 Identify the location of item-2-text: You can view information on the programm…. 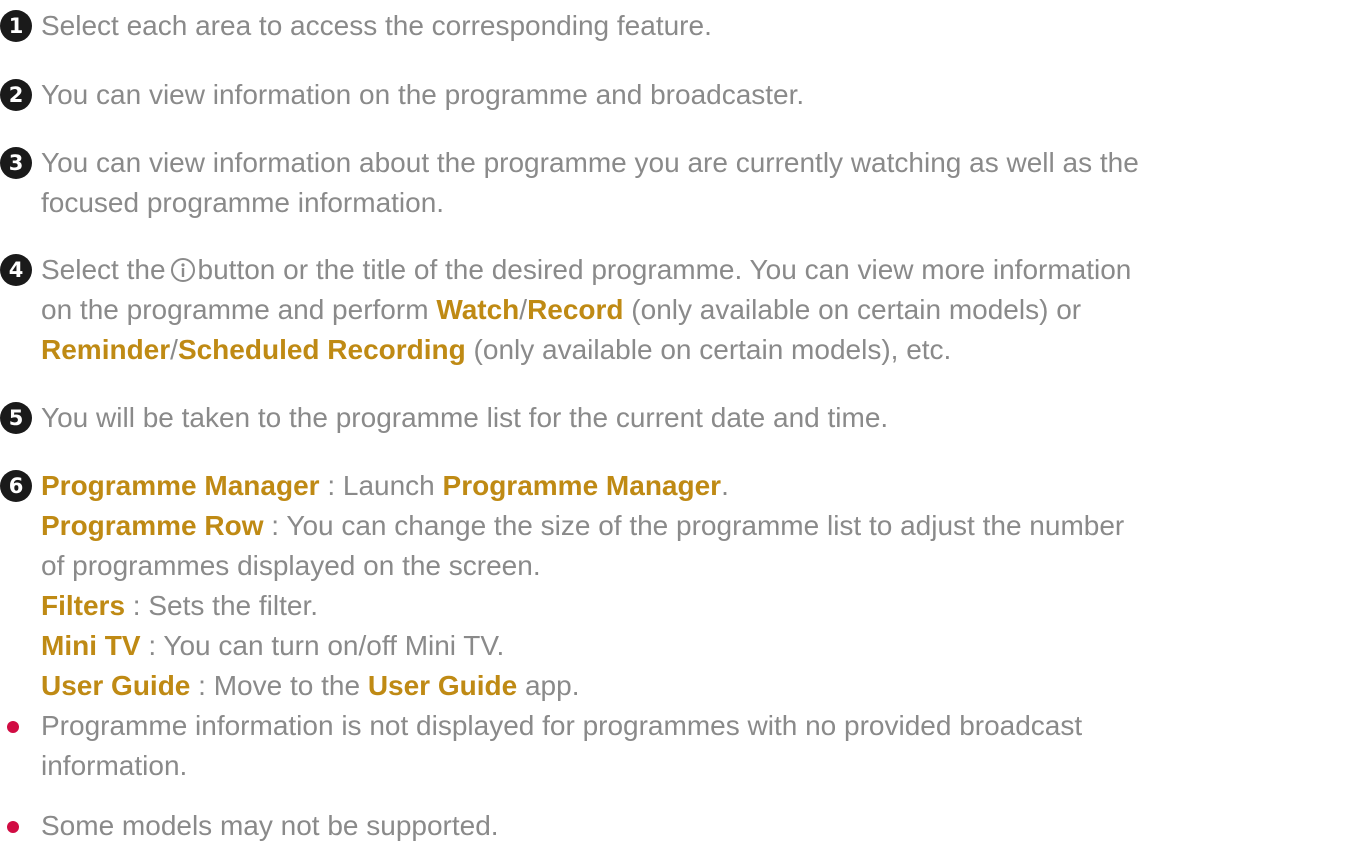
(422, 95).